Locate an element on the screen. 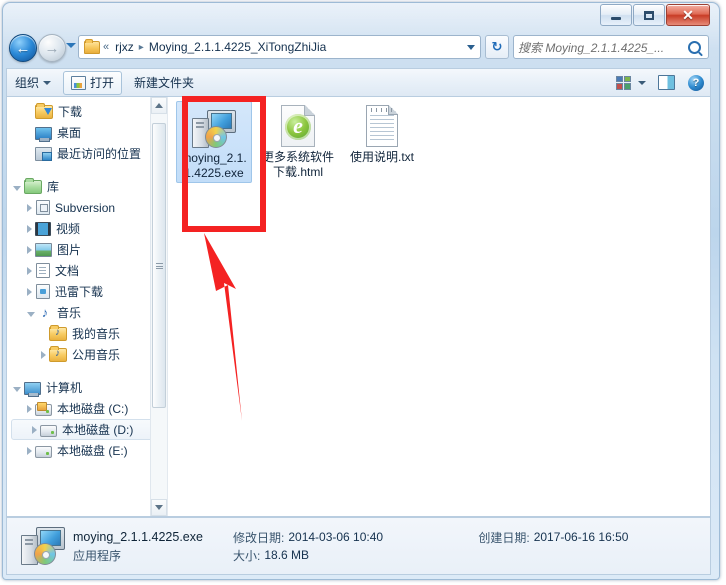  new-folder-button: 新建文件夹 is located at coordinates (164, 83).